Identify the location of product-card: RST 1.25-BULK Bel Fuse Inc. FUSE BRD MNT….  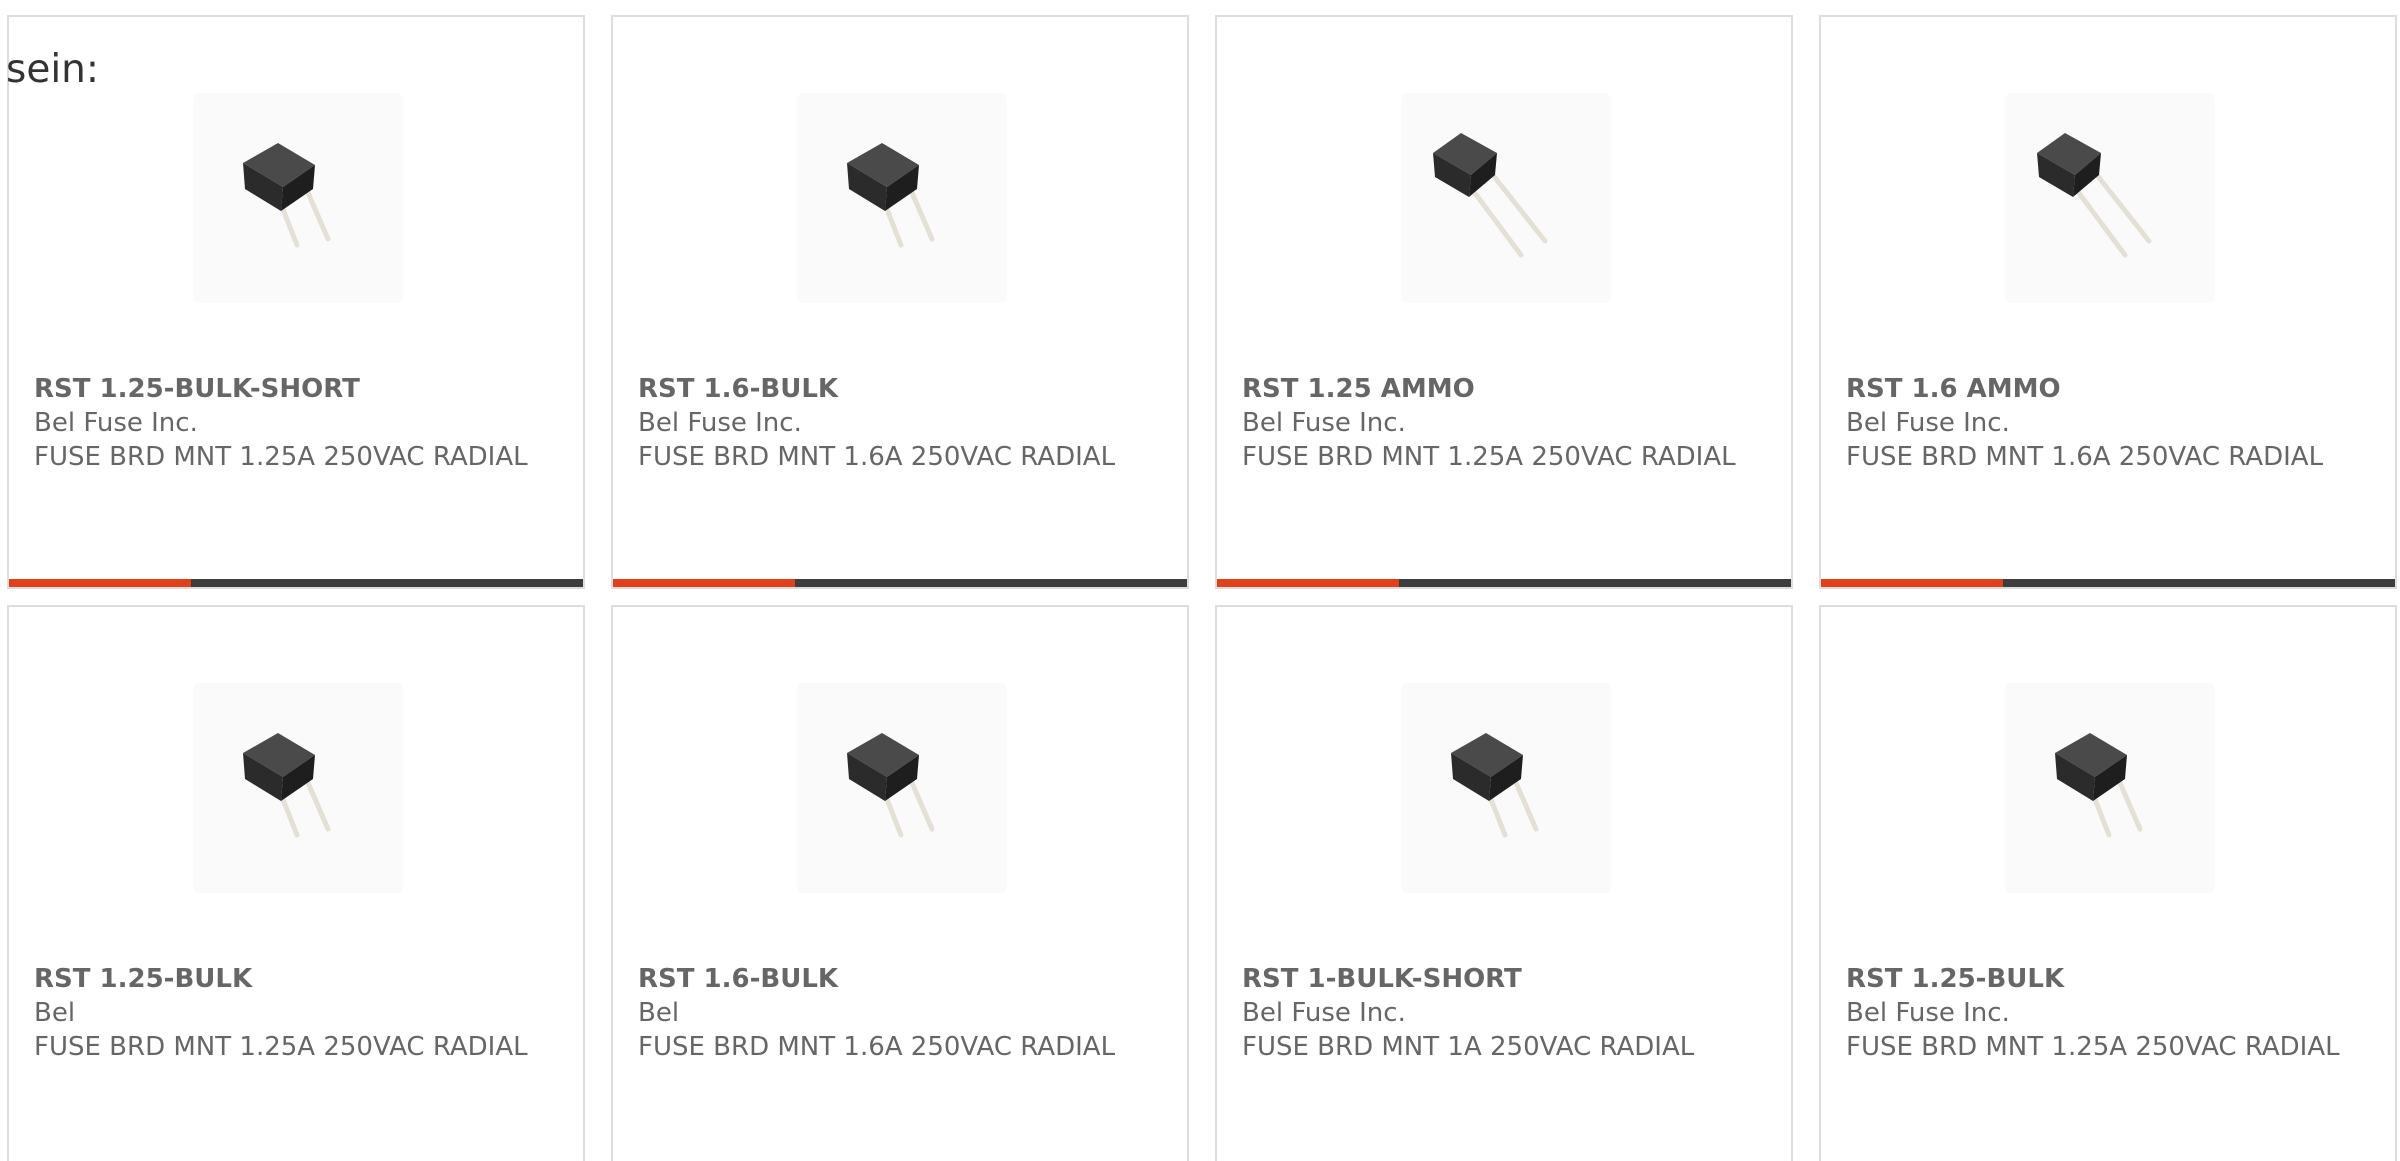
(2108, 883).